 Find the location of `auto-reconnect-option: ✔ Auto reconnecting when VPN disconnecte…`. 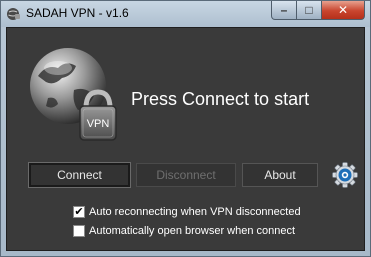

auto-reconnect-option: ✔ Auto reconnecting when VPN disconnecte… is located at coordinates (187, 212).